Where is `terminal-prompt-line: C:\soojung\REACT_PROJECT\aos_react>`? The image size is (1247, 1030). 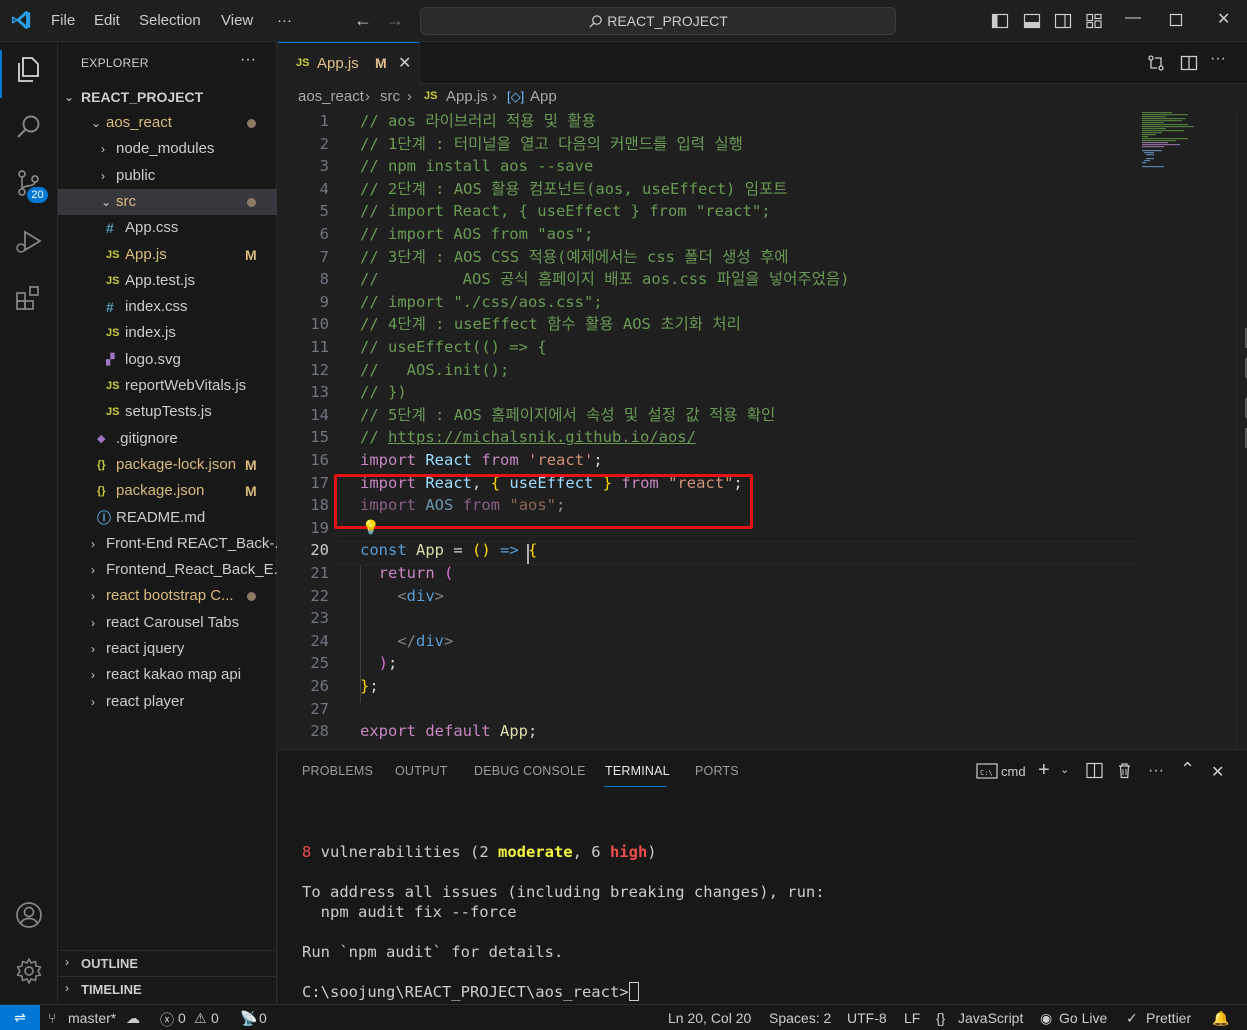
terminal-prompt-line: C:\soojung\REACT_PROJECT\aos_react> is located at coordinates (470, 992).